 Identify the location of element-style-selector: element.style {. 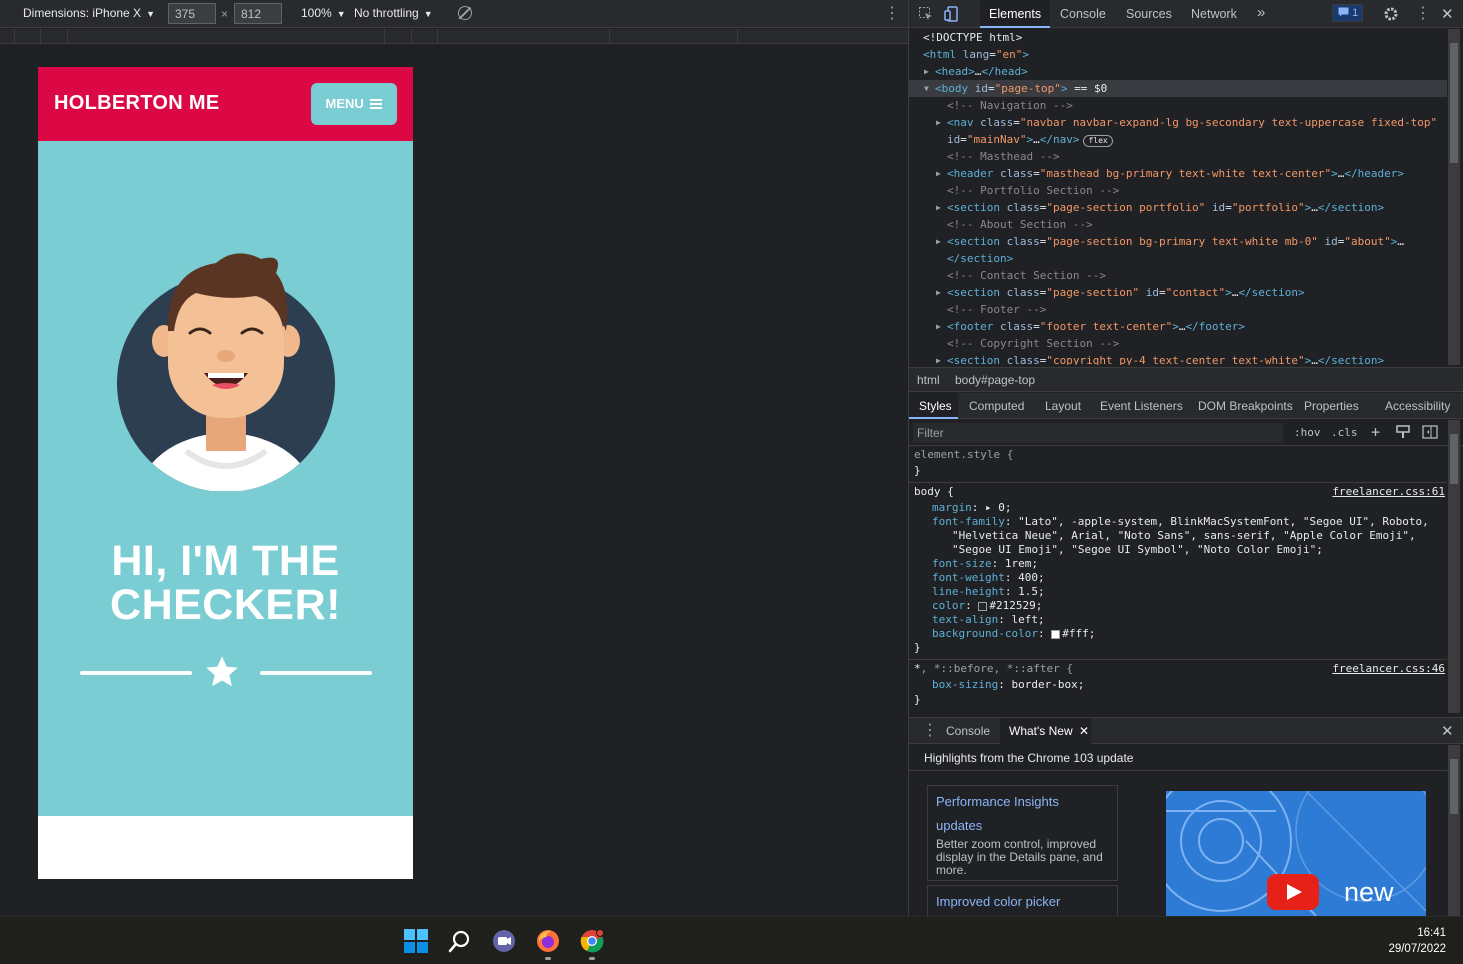
(963, 455).